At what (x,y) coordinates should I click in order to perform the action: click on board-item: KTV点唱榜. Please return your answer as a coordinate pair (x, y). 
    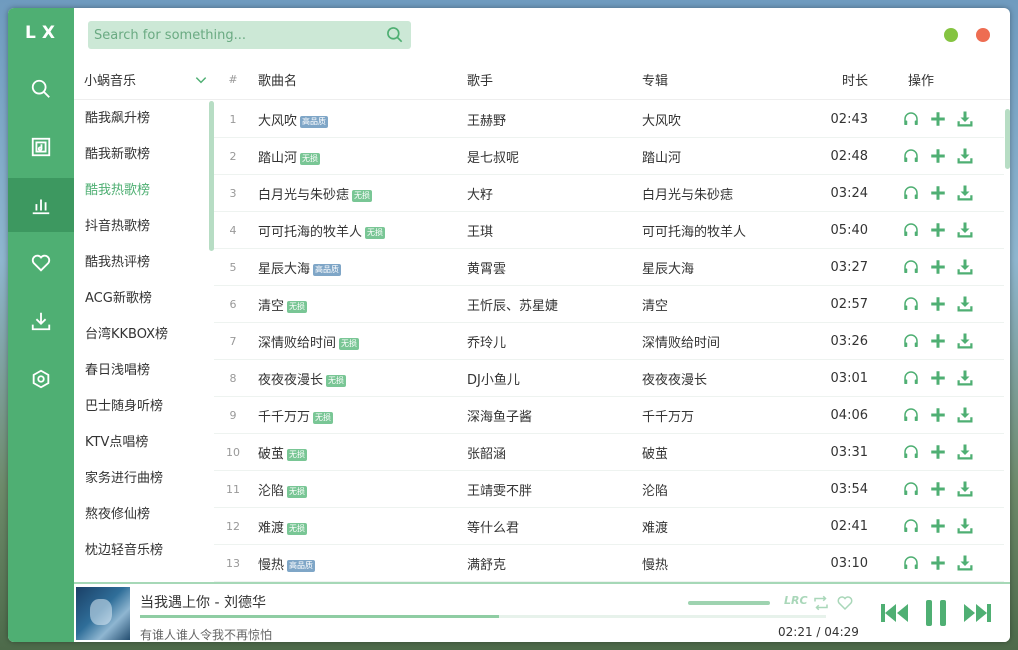
    Looking at the image, I should click on (144, 443).